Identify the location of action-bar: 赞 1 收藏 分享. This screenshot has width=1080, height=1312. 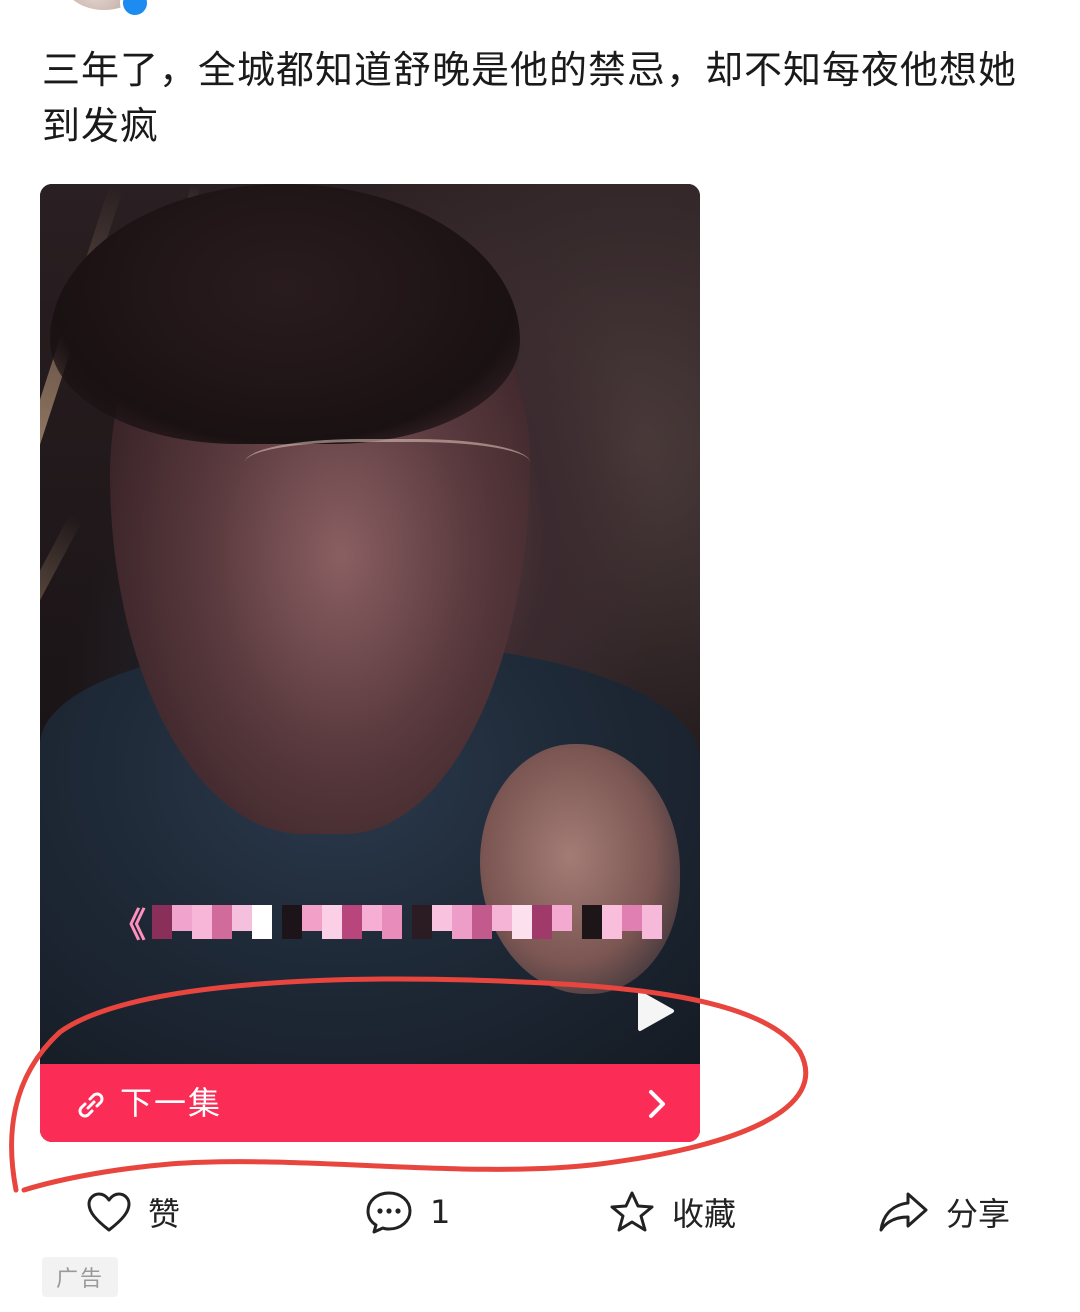
(540, 1212).